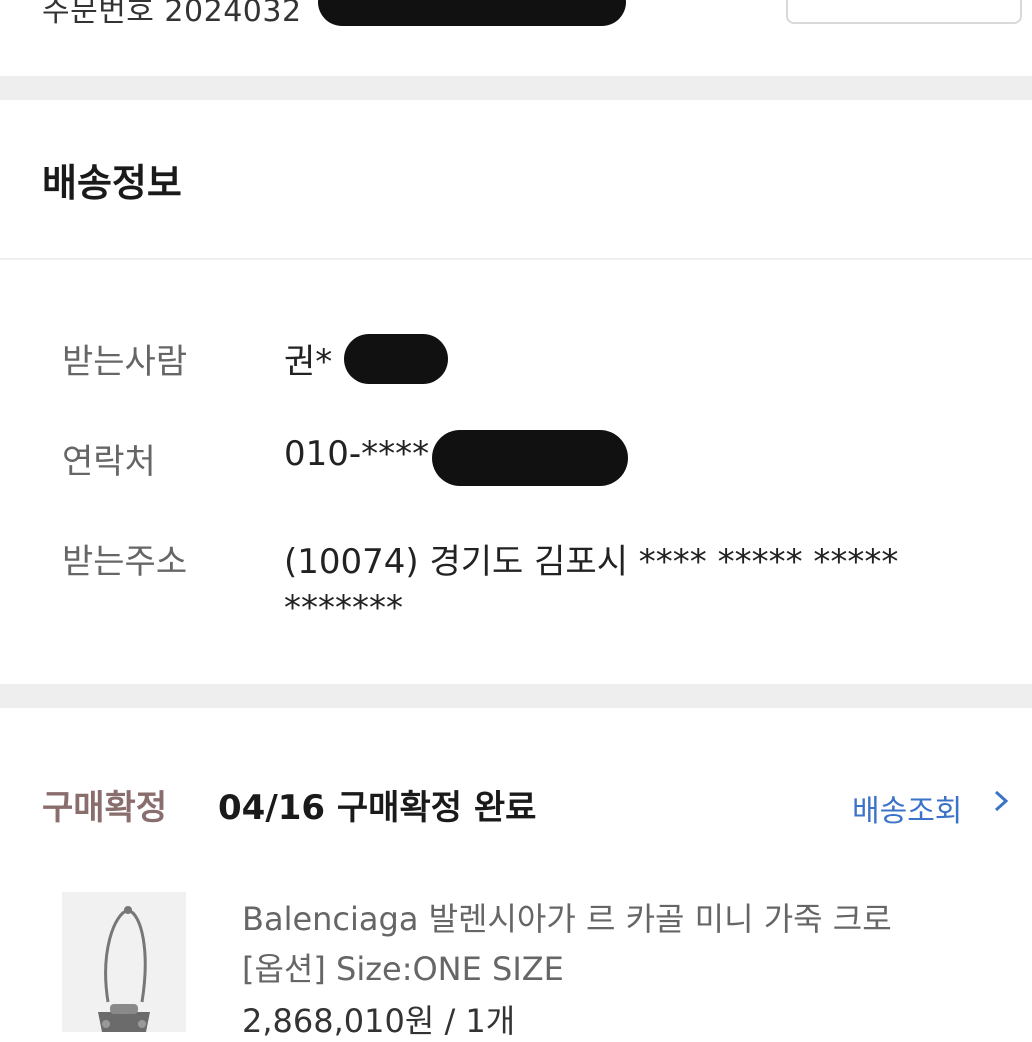 The height and width of the screenshot is (1042, 1032). What do you see at coordinates (172, 14) in the screenshot?
I see `order-number: 주문번호 2024032` at bounding box center [172, 14].